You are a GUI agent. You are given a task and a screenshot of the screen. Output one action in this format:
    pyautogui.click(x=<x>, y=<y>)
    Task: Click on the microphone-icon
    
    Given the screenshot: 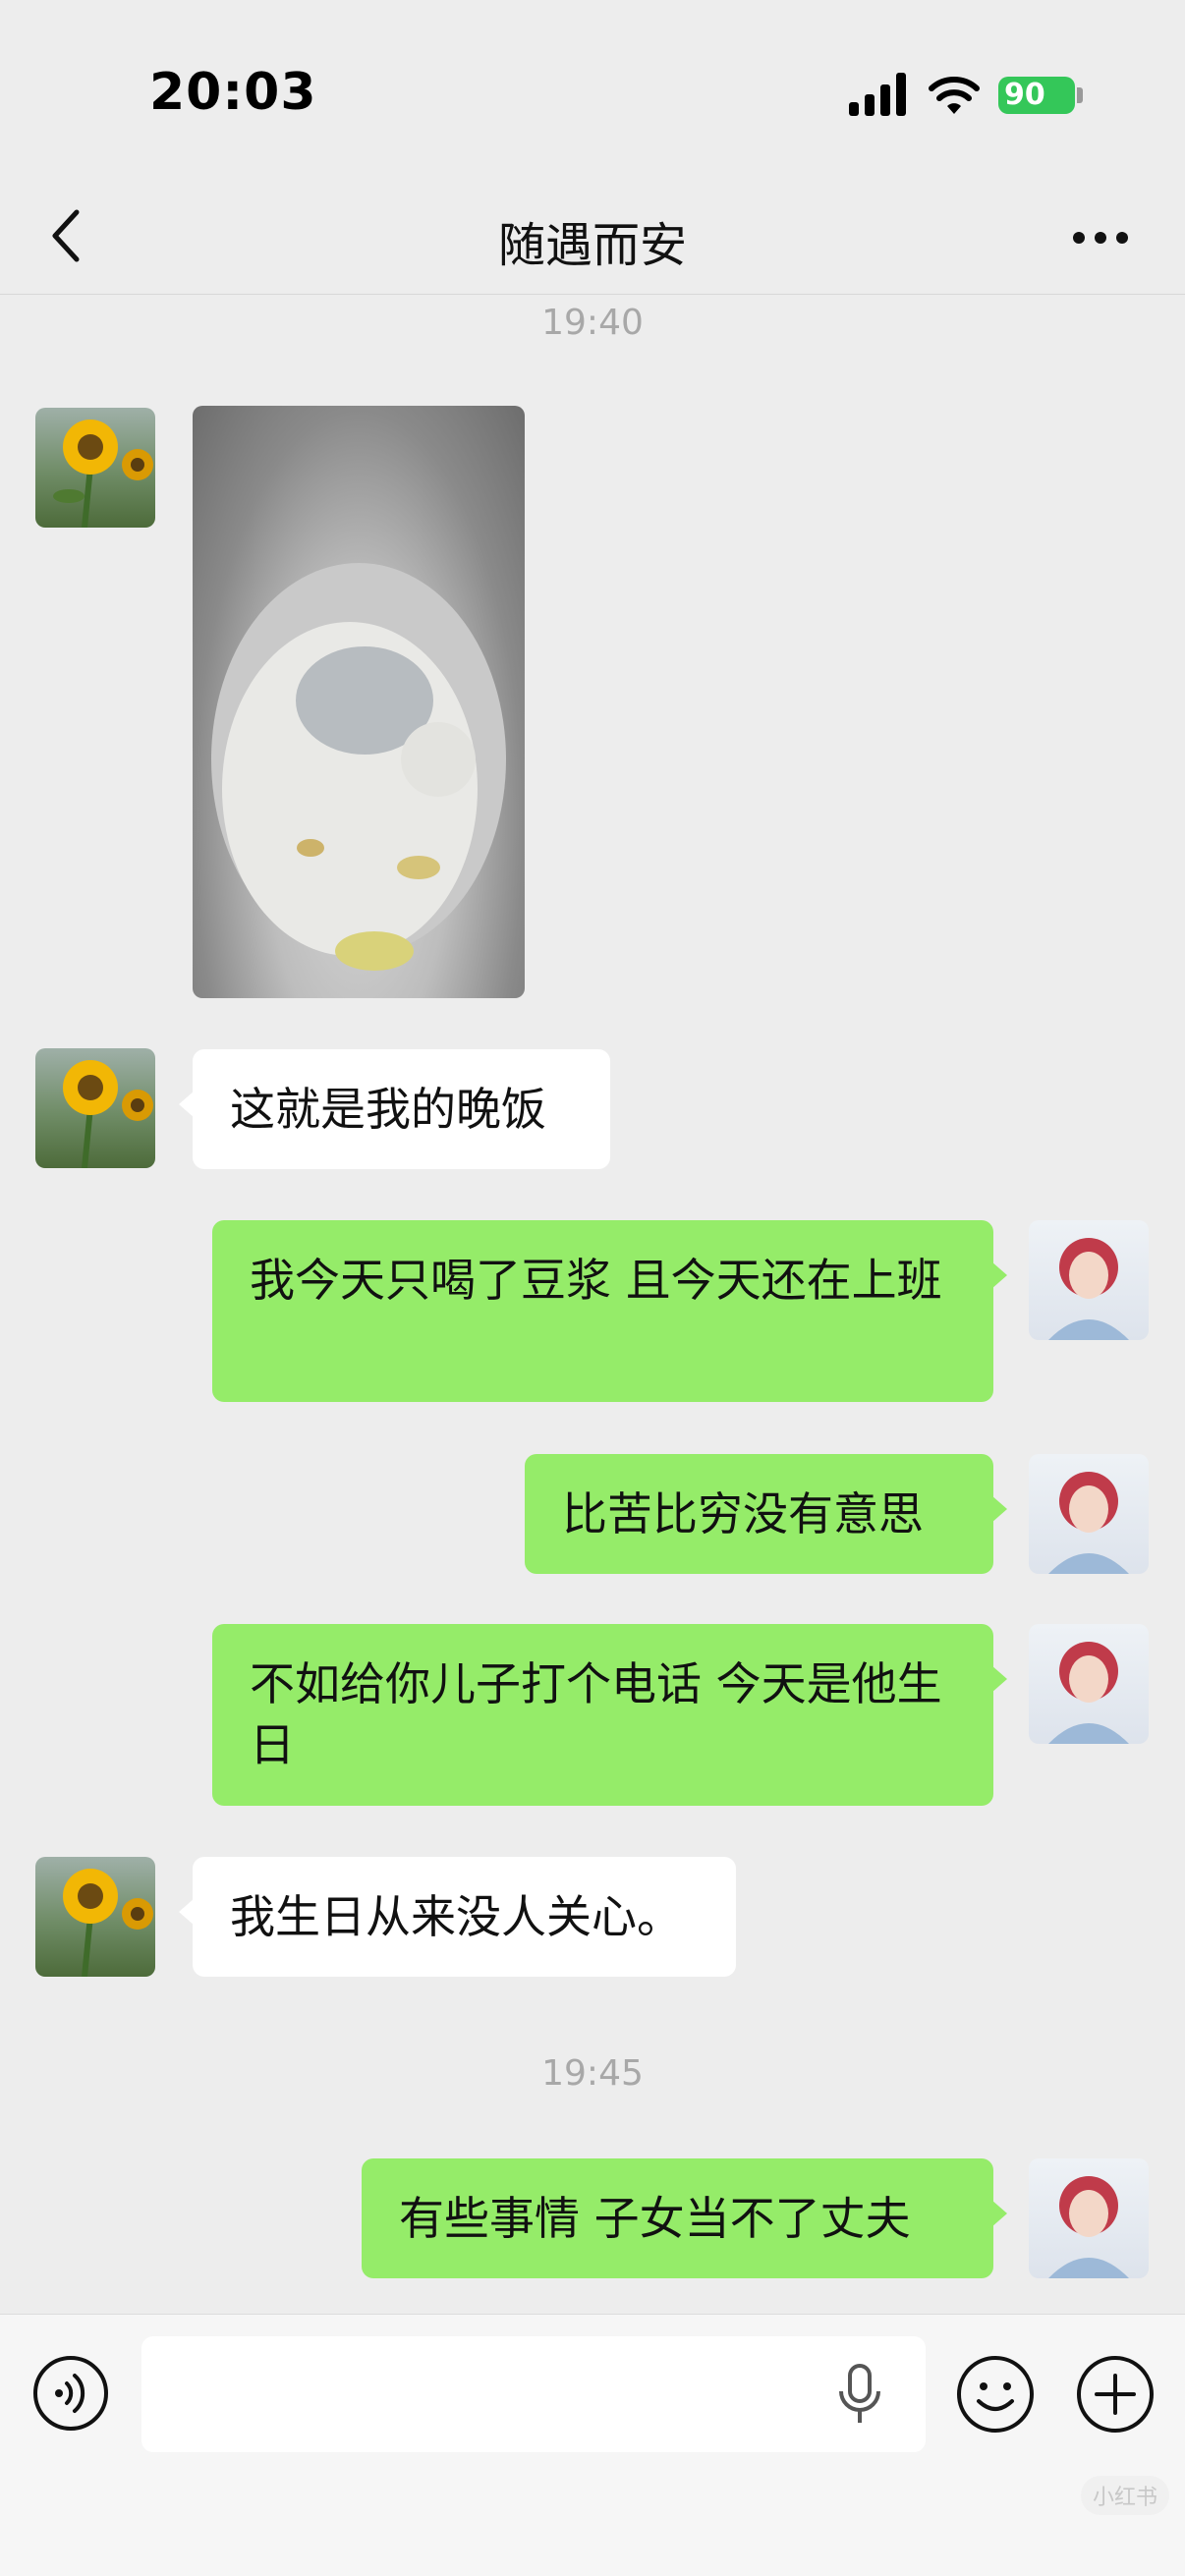 What is the action you would take?
    pyautogui.click(x=860, y=2394)
    